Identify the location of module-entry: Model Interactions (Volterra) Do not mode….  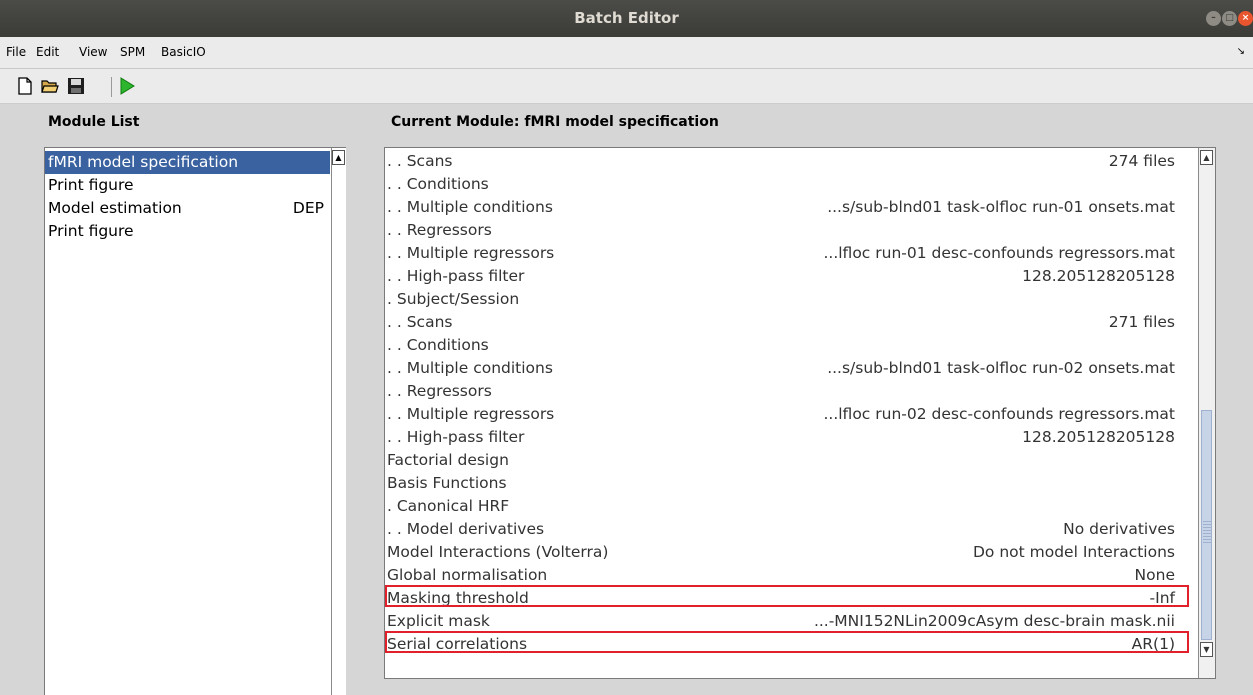
(788, 552).